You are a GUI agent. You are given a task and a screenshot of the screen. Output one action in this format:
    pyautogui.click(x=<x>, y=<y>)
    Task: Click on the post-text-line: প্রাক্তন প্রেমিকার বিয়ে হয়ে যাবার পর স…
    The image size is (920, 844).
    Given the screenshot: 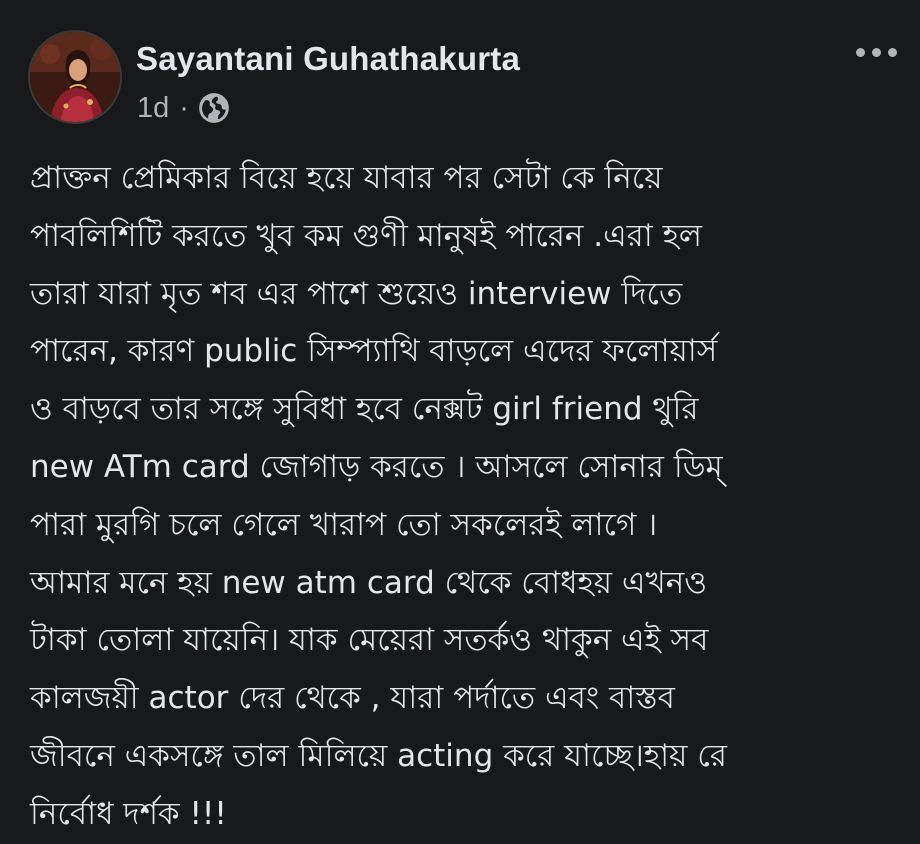 What is the action you would take?
    pyautogui.click(x=346, y=178)
    